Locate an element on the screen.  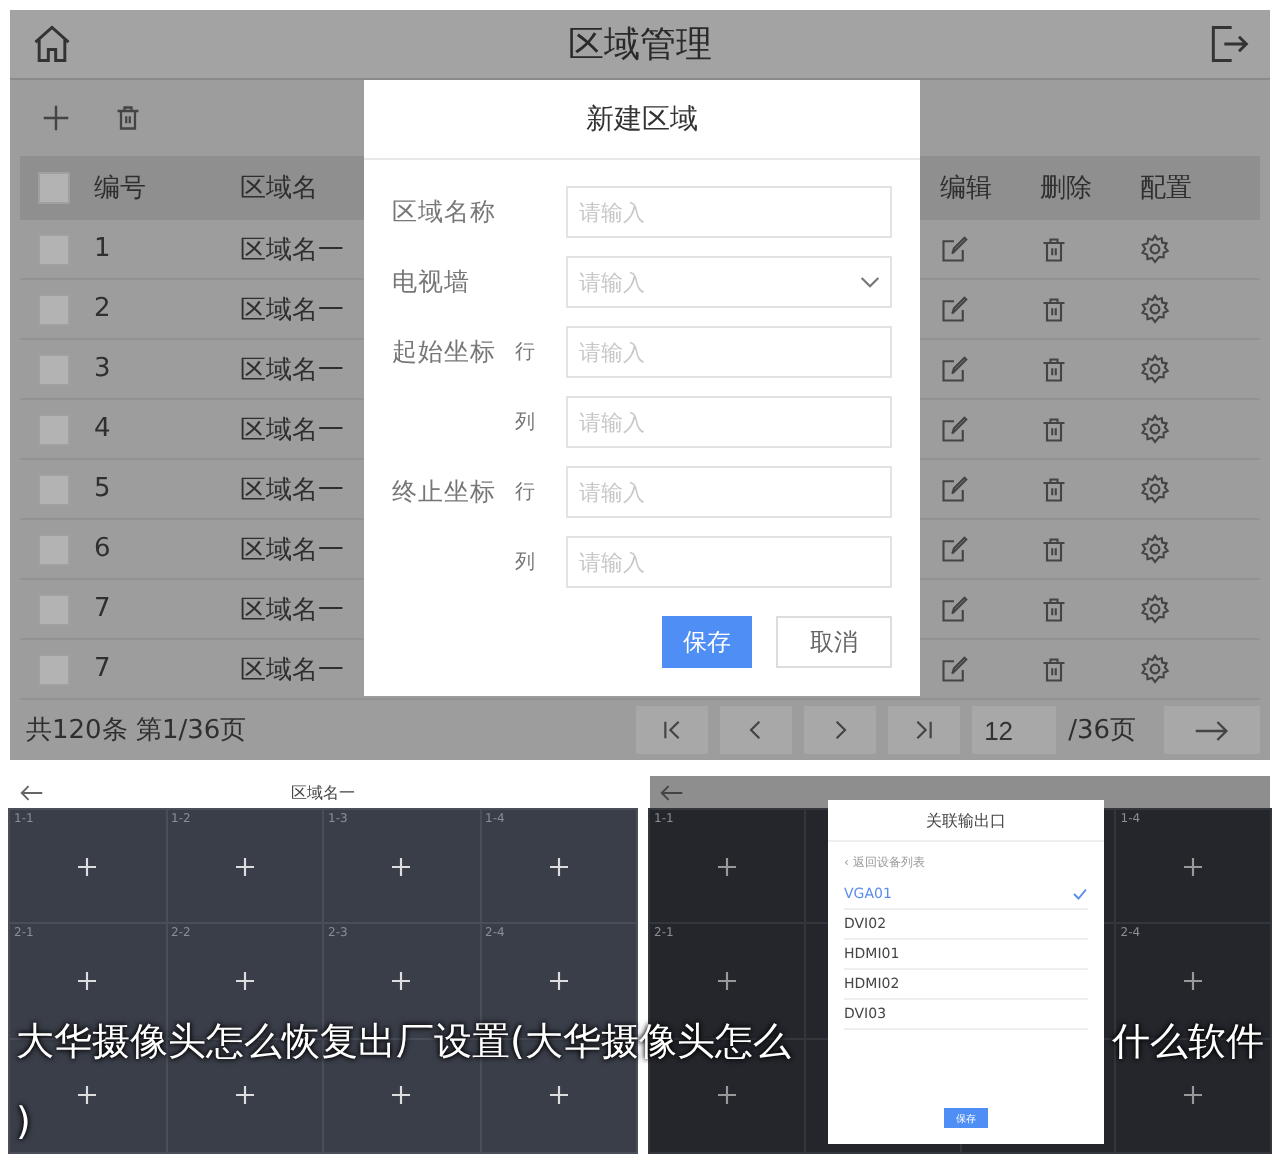
chevron-down-icon is located at coordinates (870, 282).